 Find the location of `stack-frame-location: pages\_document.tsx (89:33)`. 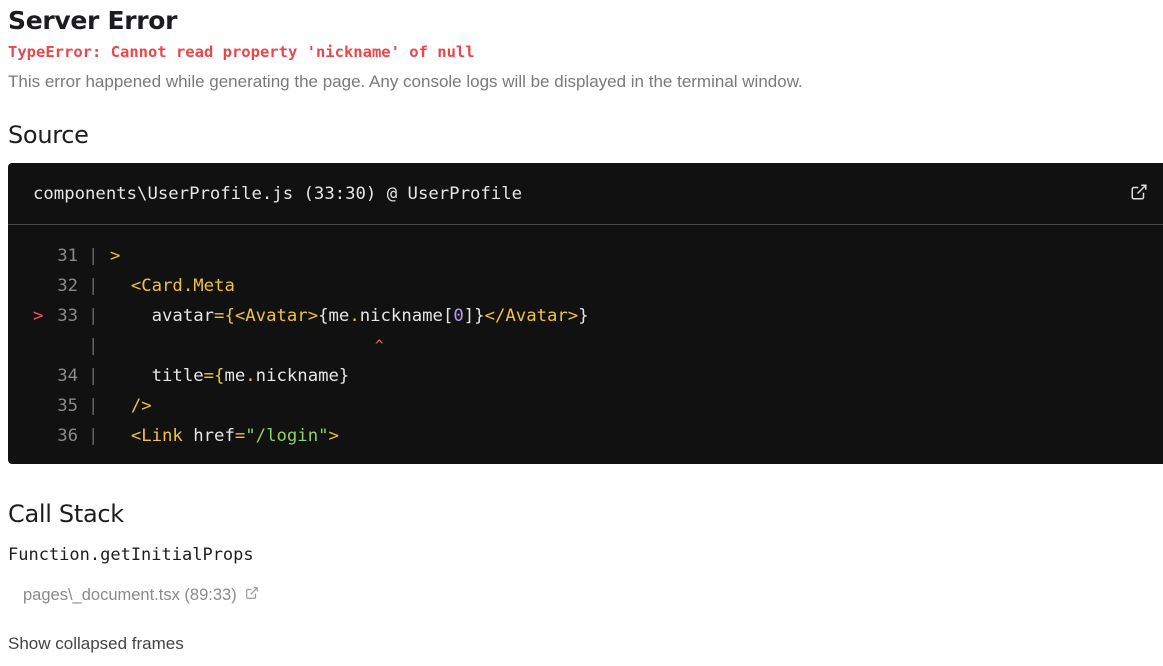

stack-frame-location: pages\_document.tsx (89:33) is located at coordinates (141, 595).